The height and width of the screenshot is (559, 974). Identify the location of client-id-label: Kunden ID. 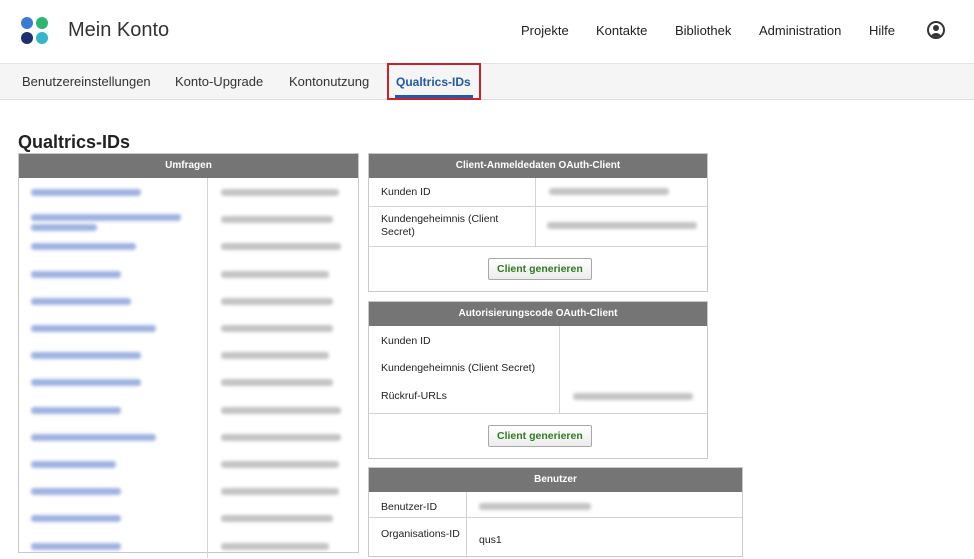
(406, 192).